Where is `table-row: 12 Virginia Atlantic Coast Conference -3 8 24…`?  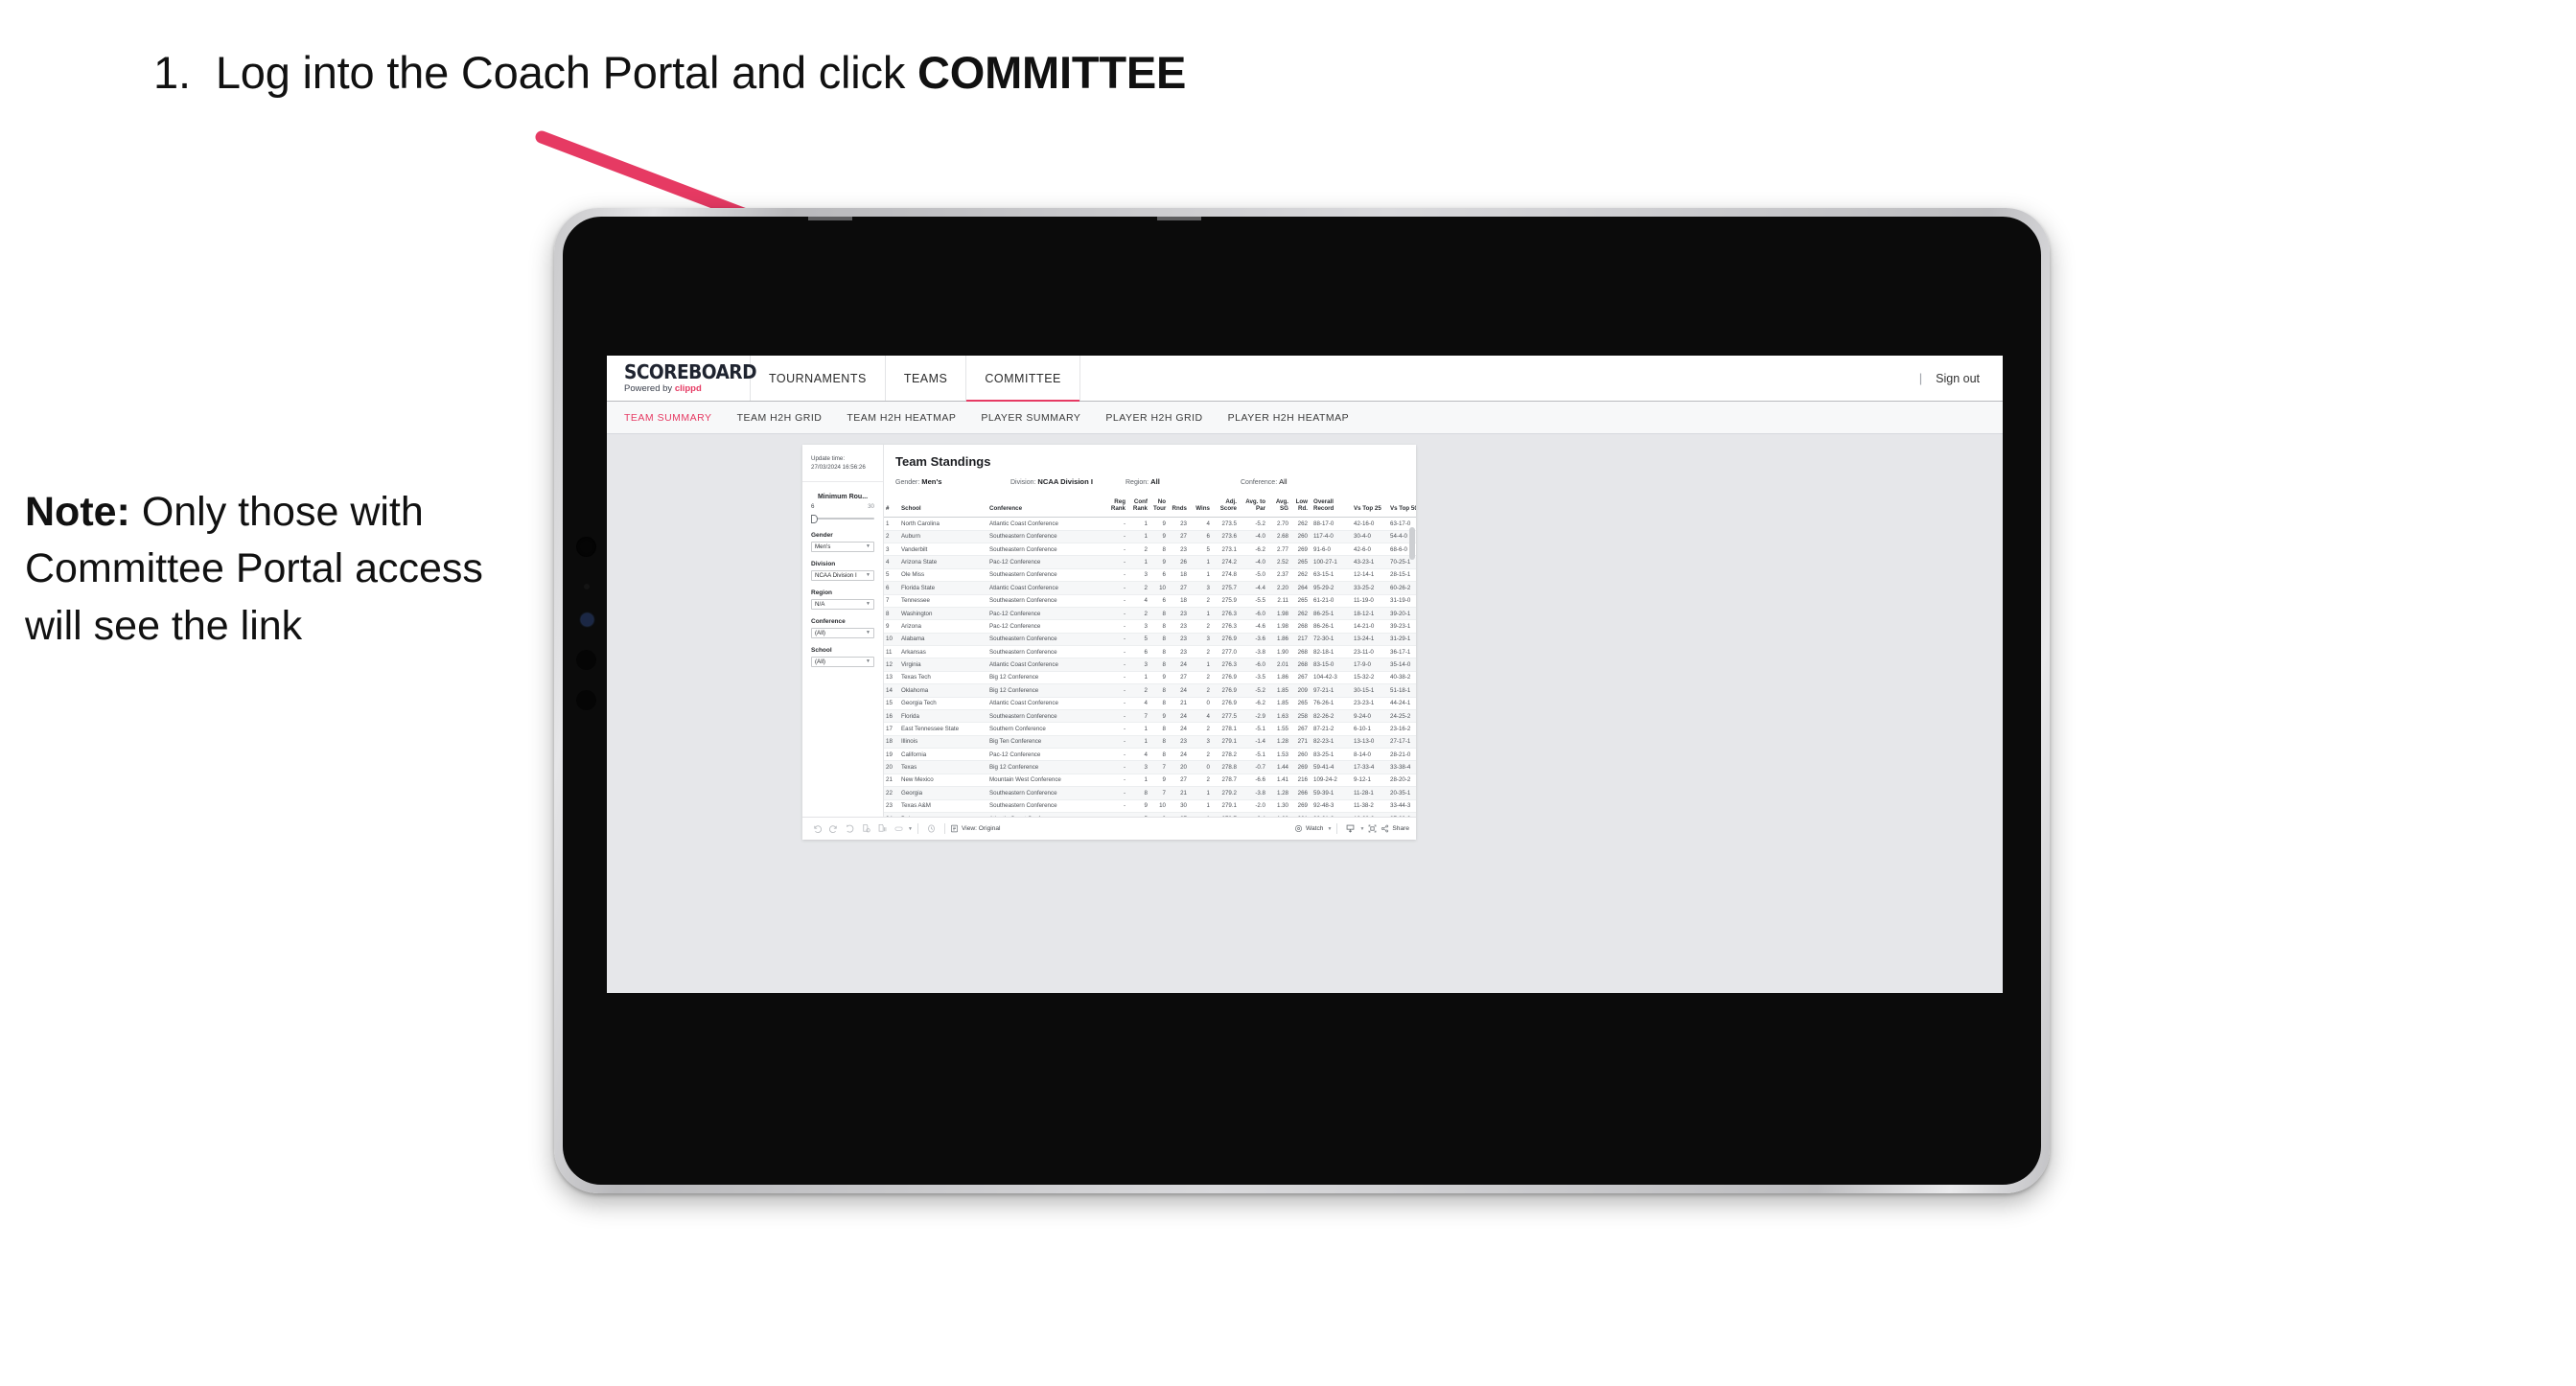 table-row: 12 Virginia Atlantic Coast Conference -3 8 24… is located at coordinates (1150, 665).